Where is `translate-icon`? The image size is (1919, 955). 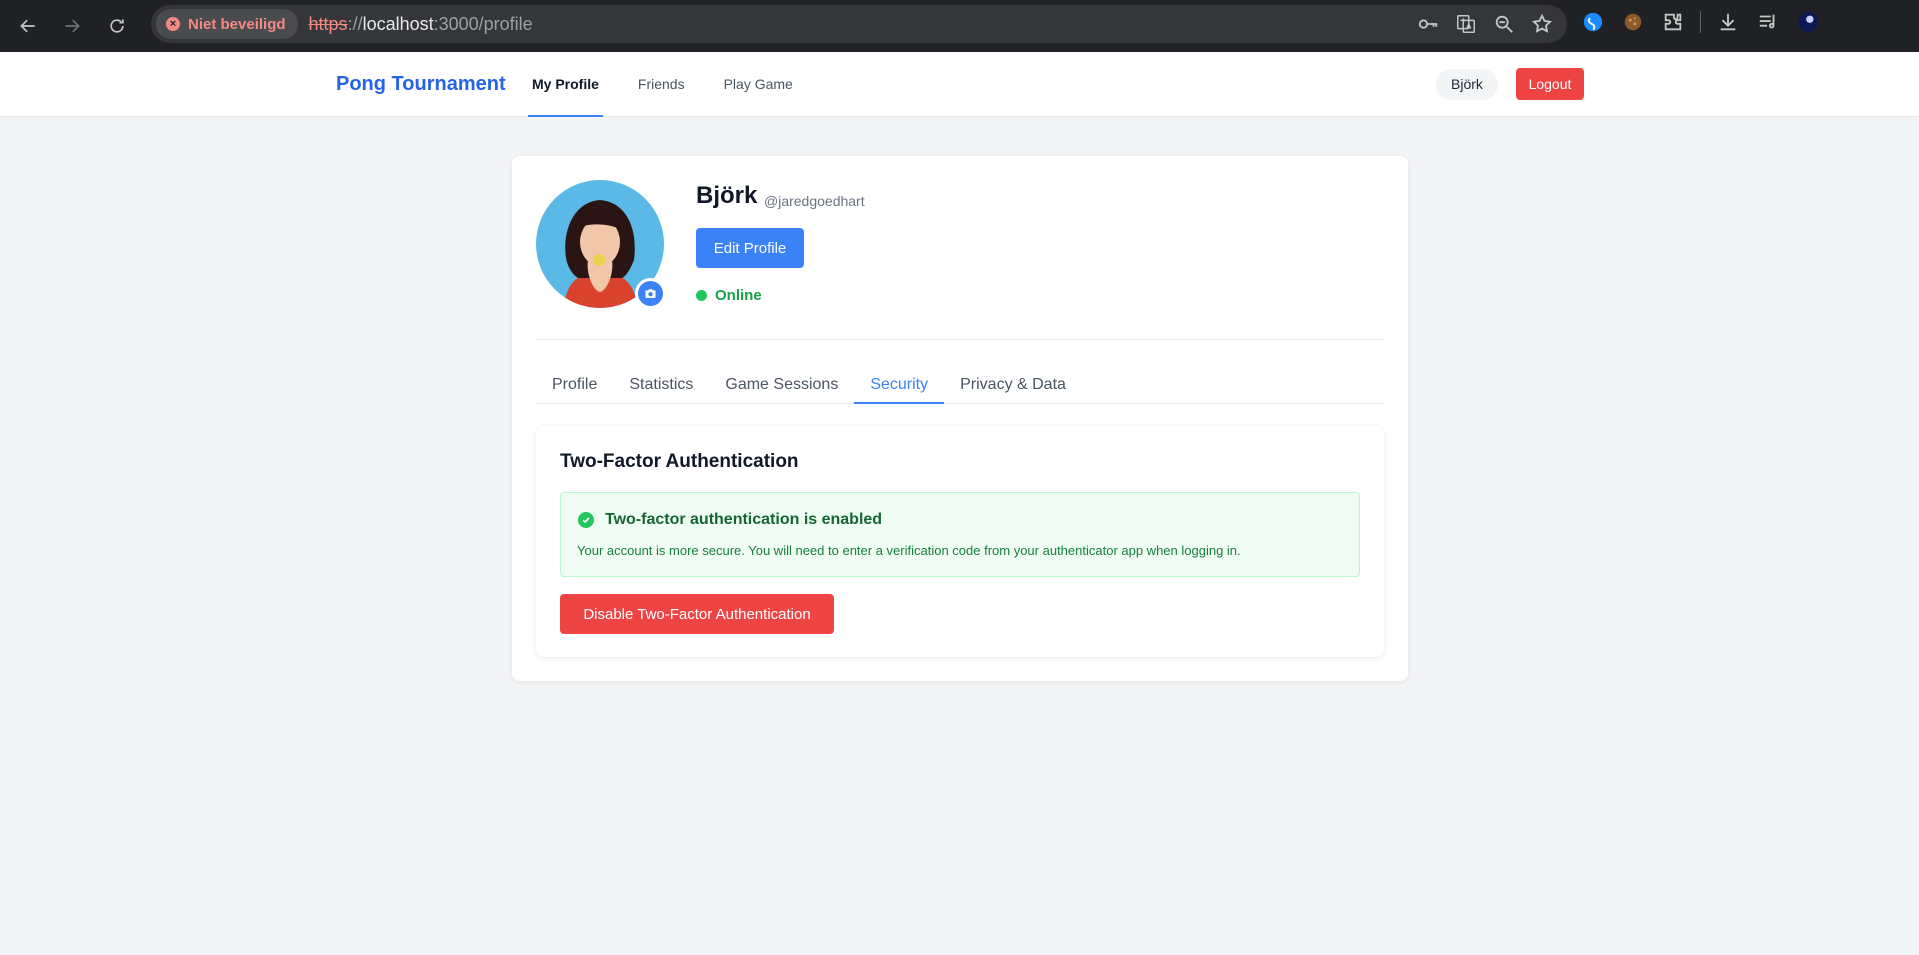 translate-icon is located at coordinates (1466, 24).